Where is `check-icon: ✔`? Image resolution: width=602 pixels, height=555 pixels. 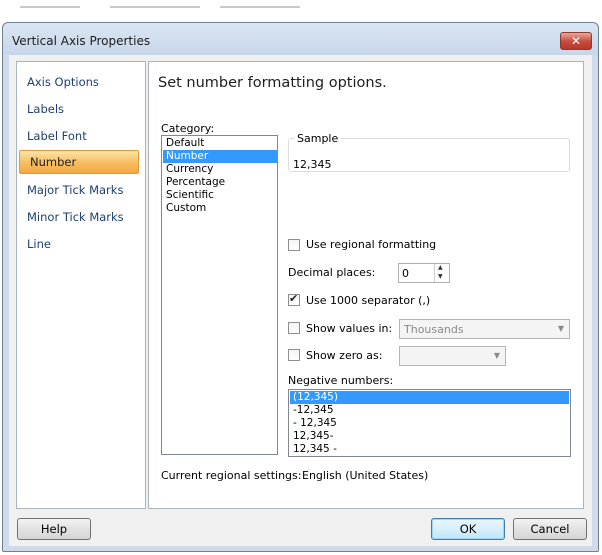 check-icon: ✔ is located at coordinates (294, 298).